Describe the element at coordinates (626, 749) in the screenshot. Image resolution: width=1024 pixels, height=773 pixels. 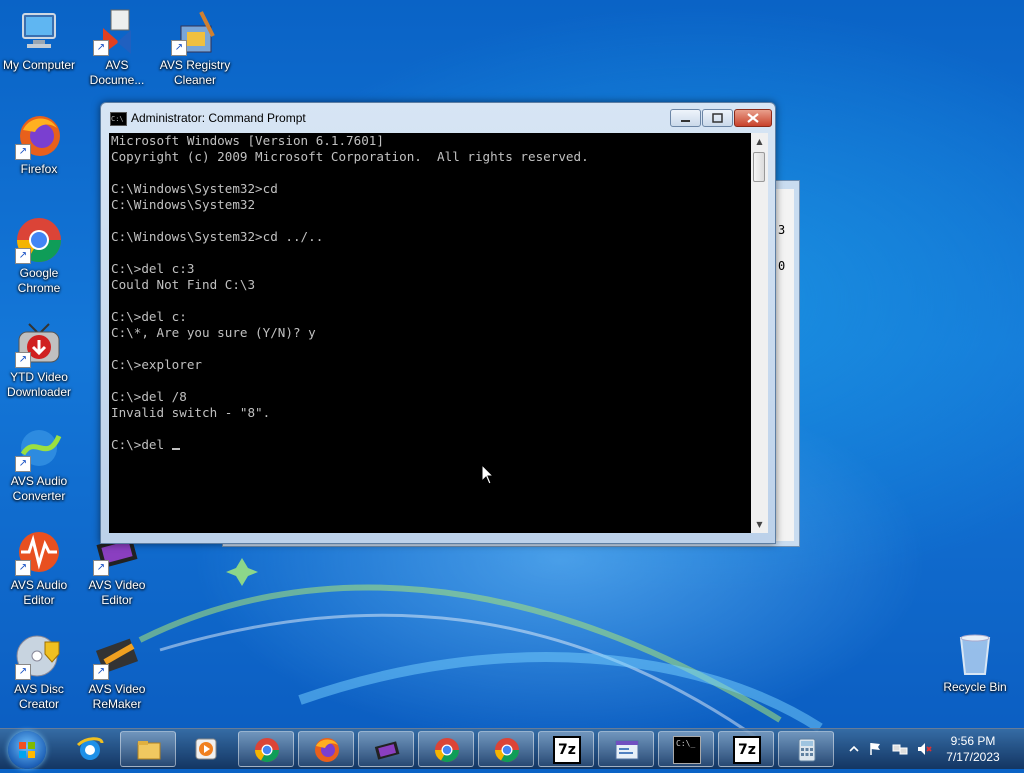
I see `taskbar-item-control-panel-window` at that location.